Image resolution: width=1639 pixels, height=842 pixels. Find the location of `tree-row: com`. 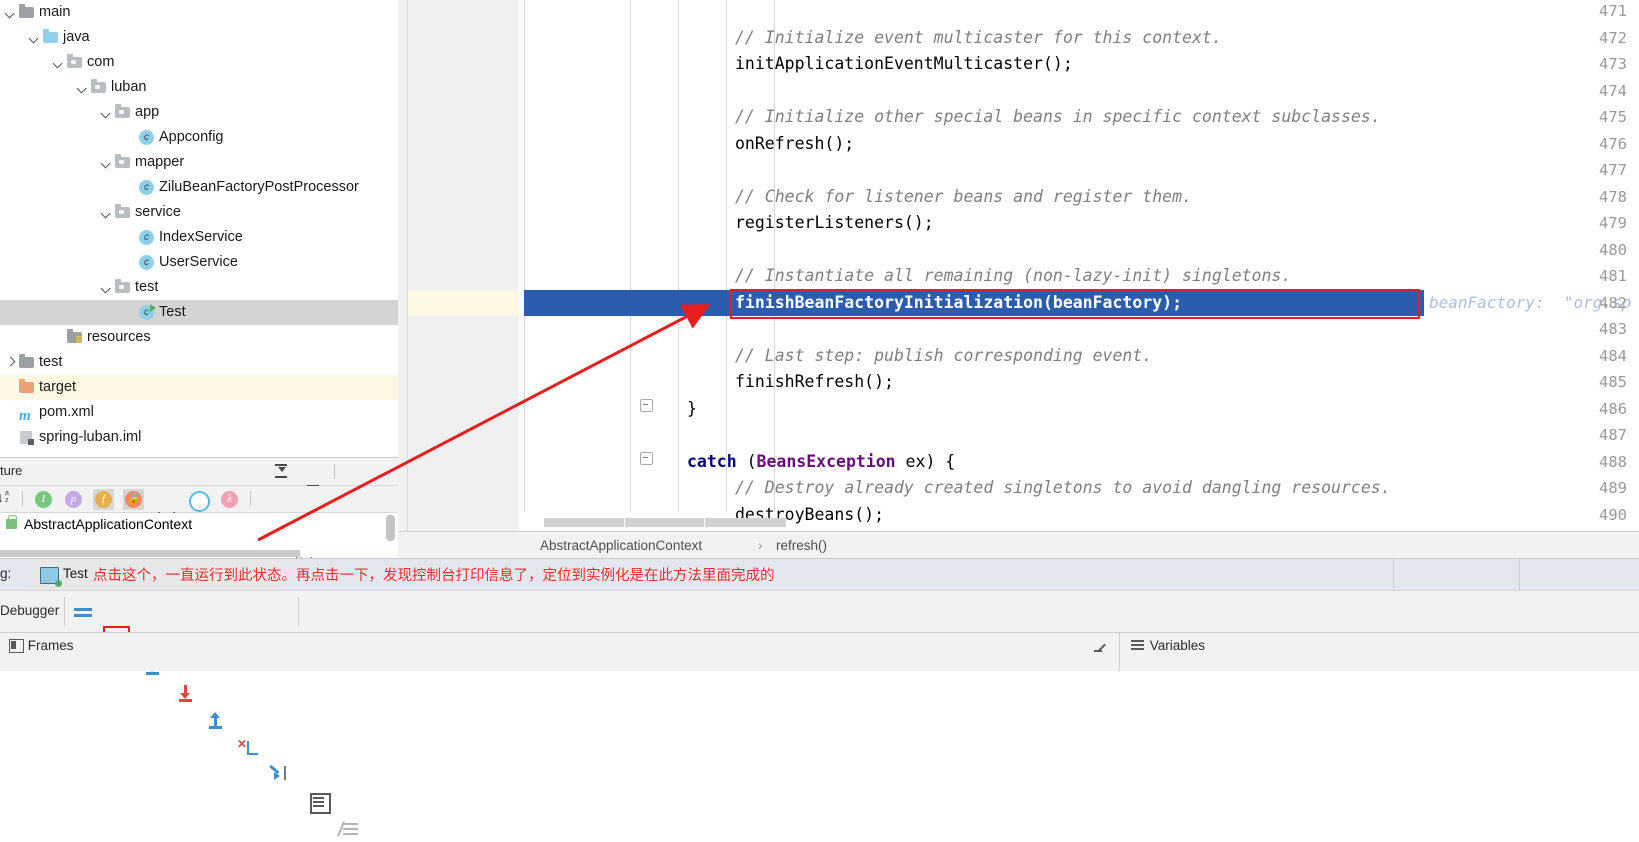

tree-row: com is located at coordinates (199, 62).